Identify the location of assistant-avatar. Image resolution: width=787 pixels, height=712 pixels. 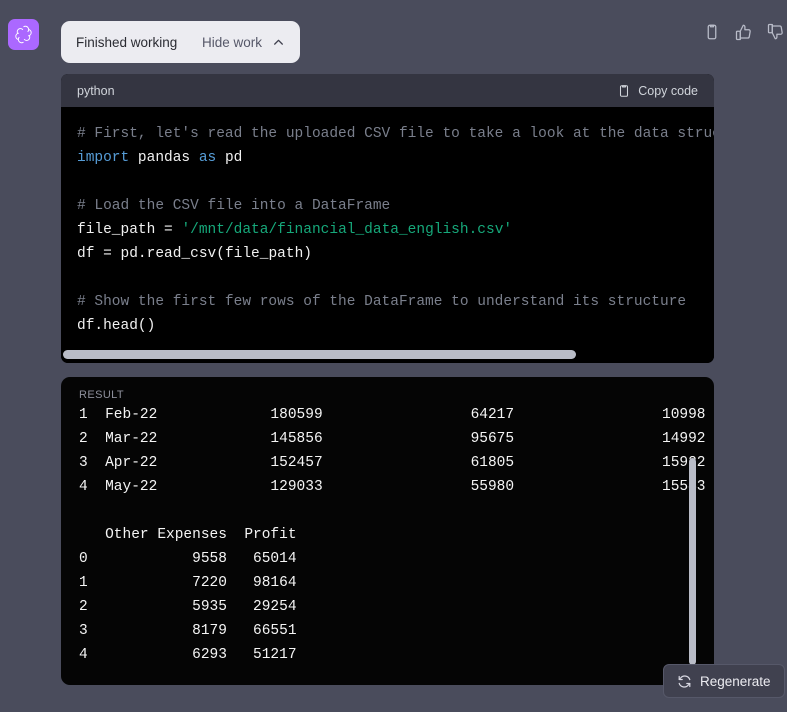
(23, 34).